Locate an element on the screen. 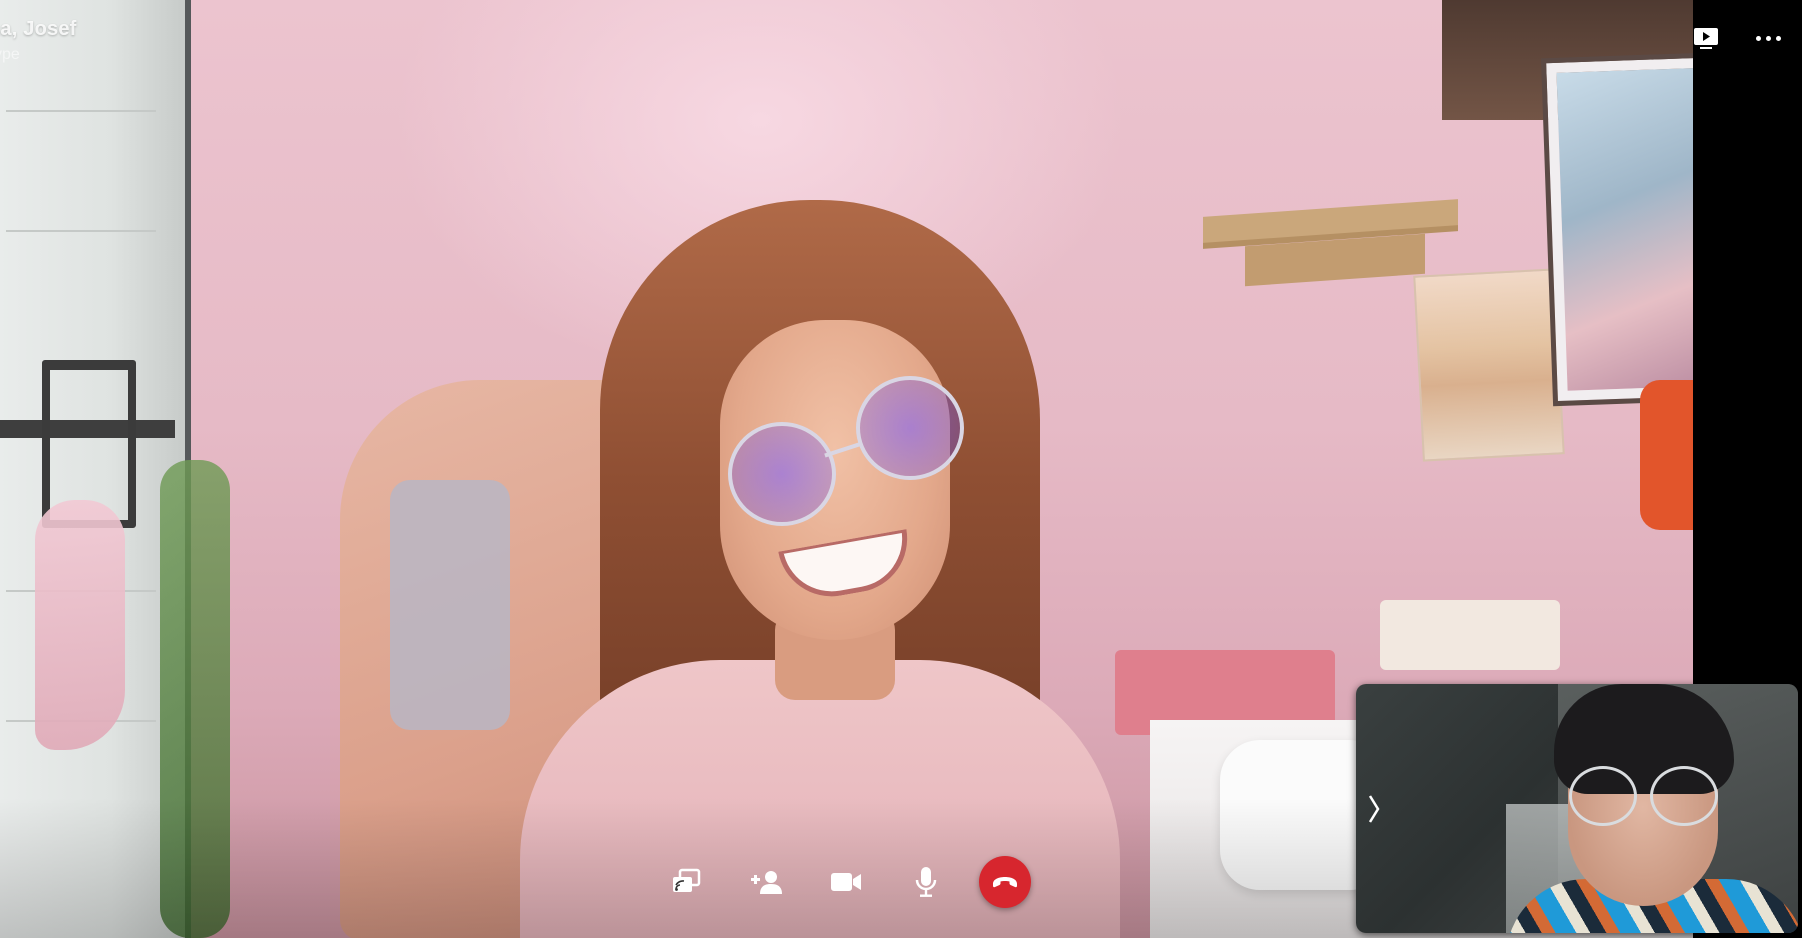 The width and height of the screenshot is (1802, 938). add-participant-button is located at coordinates (766, 882).